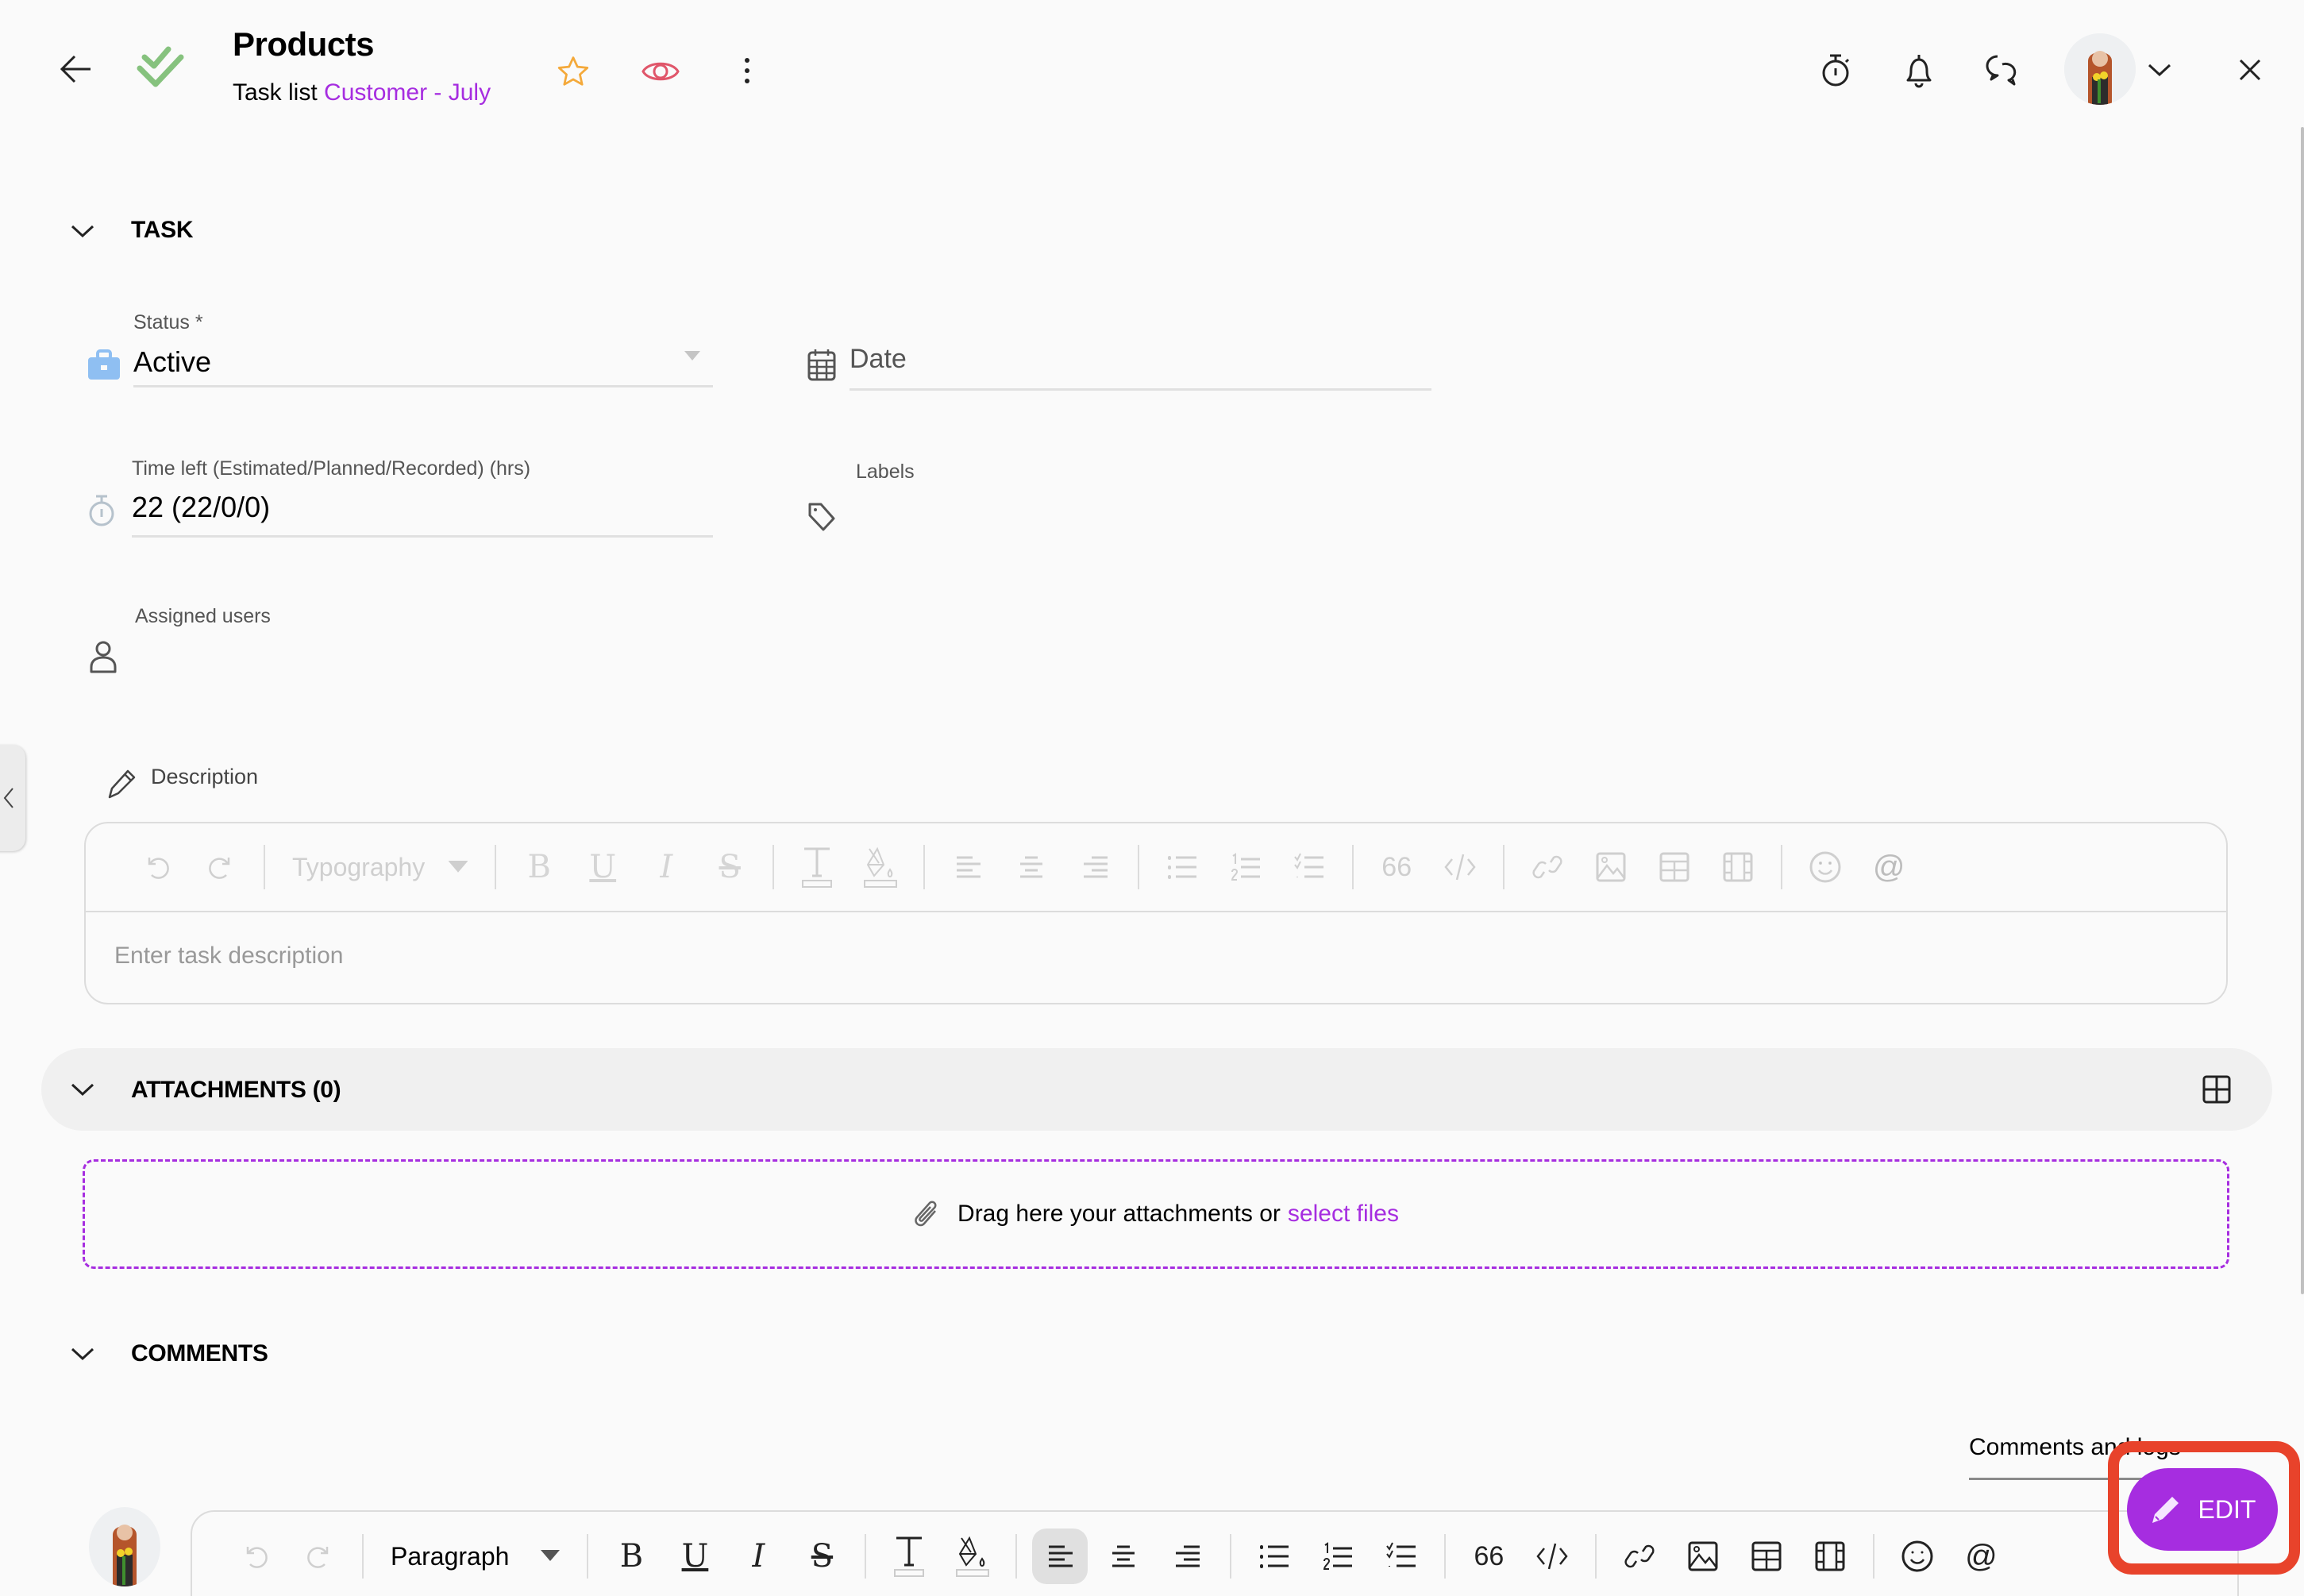  I want to click on typography-select: Typography, so click(380, 867).